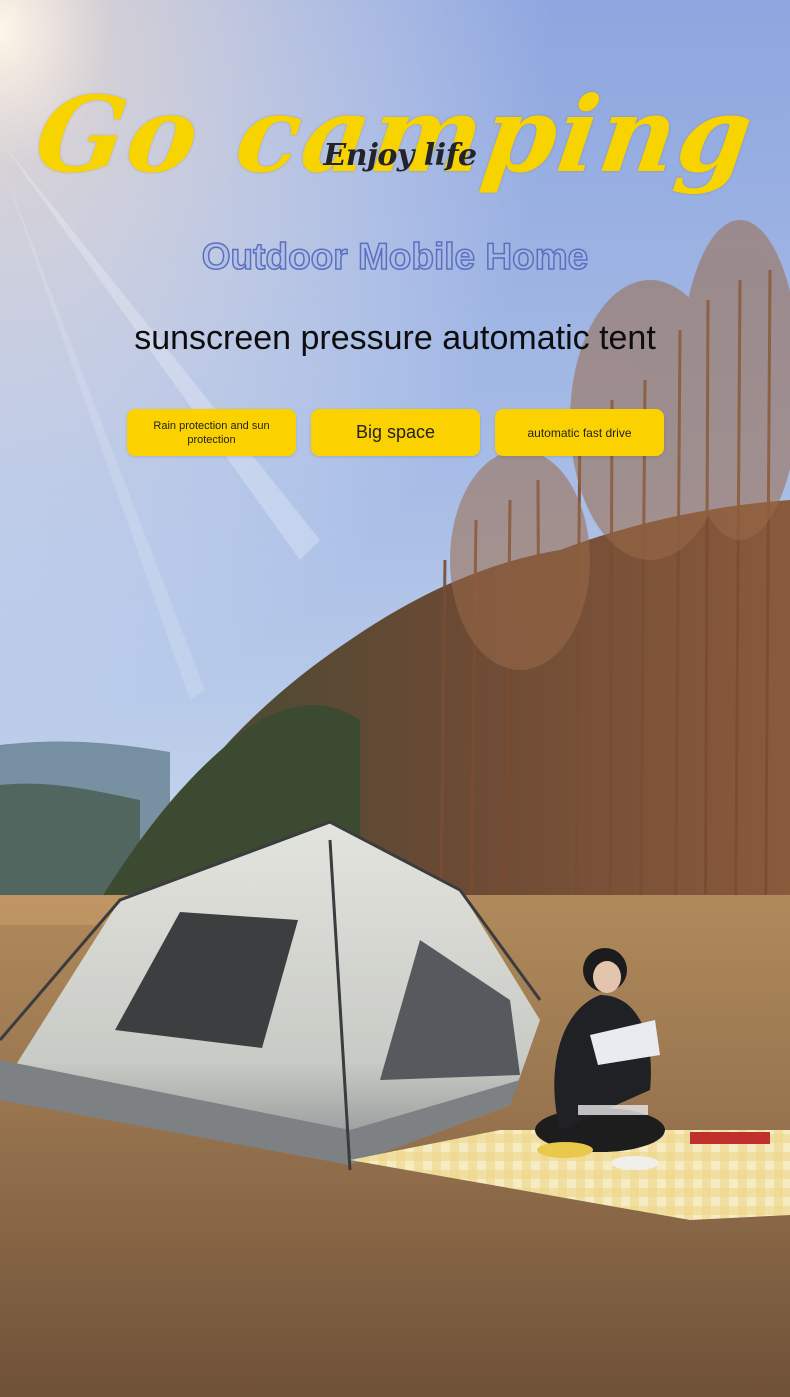  What do you see at coordinates (395, 256) in the screenshot?
I see `outdoor-mobile-home-title: Outdoor Mobile Home` at bounding box center [395, 256].